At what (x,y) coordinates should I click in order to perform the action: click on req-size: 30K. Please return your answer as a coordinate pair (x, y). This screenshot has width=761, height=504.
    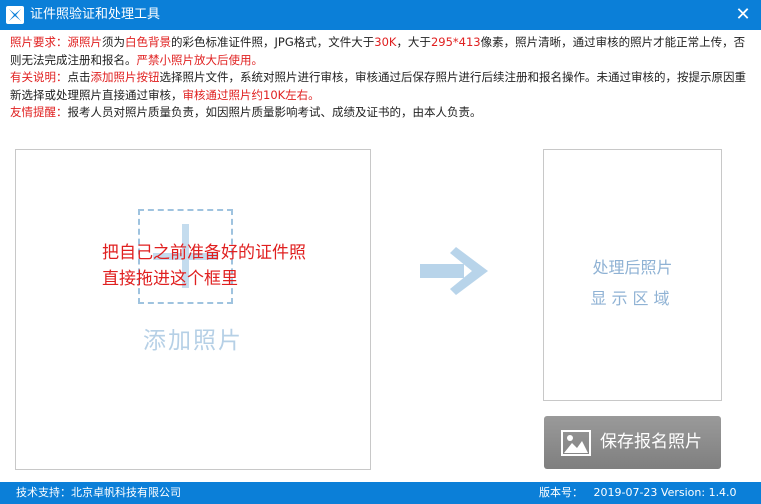
    Looking at the image, I should click on (385, 42).